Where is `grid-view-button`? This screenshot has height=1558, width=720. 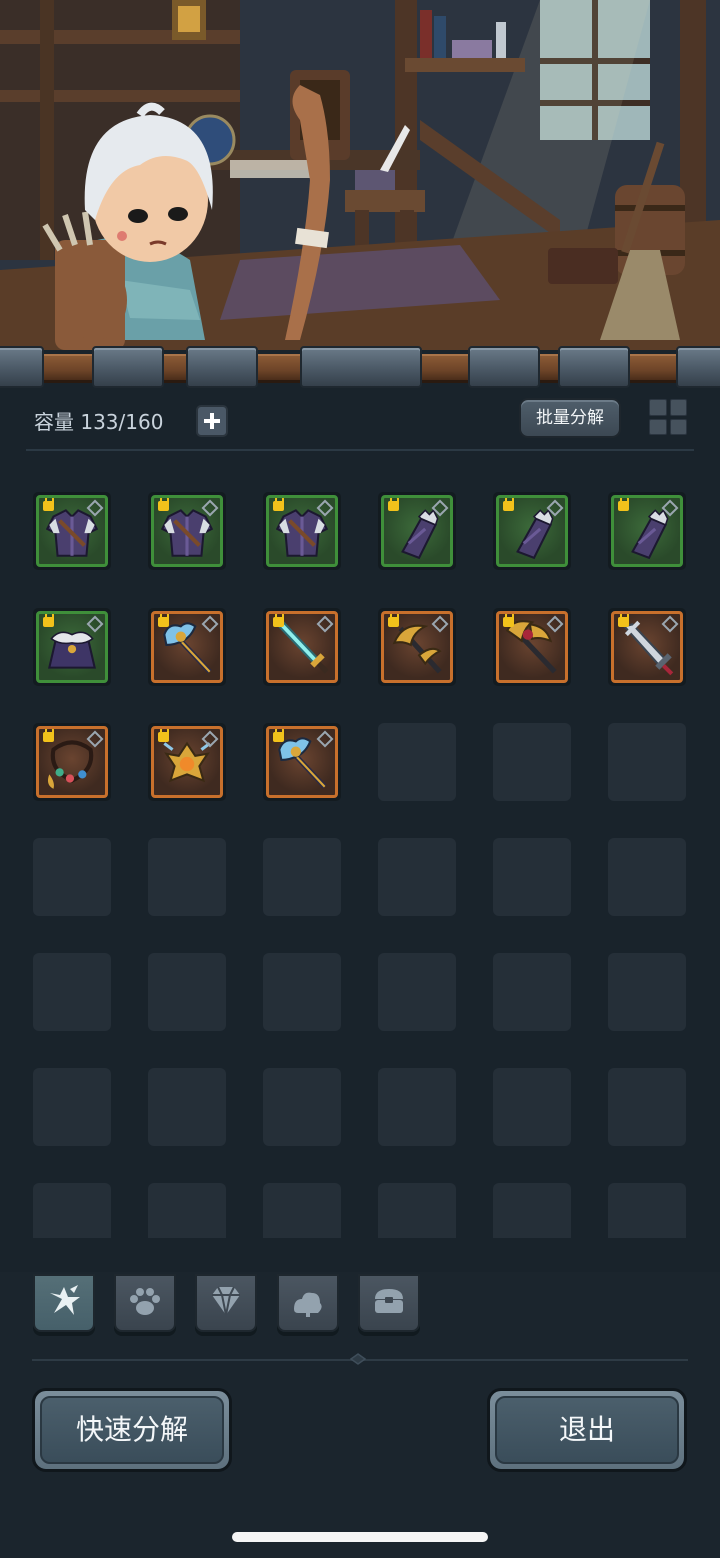
grid-view-button is located at coordinates (668, 417).